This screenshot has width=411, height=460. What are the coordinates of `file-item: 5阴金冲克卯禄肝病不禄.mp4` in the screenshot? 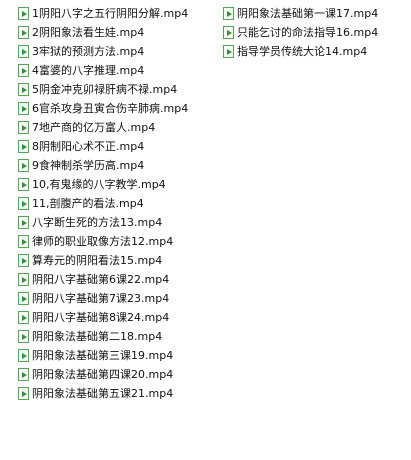 It's located at (103, 89).